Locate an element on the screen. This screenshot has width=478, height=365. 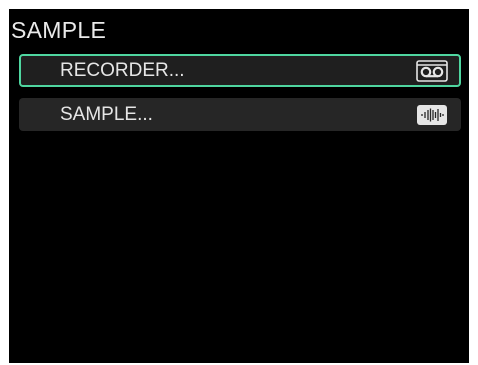
cassette-icon is located at coordinates (432, 70).